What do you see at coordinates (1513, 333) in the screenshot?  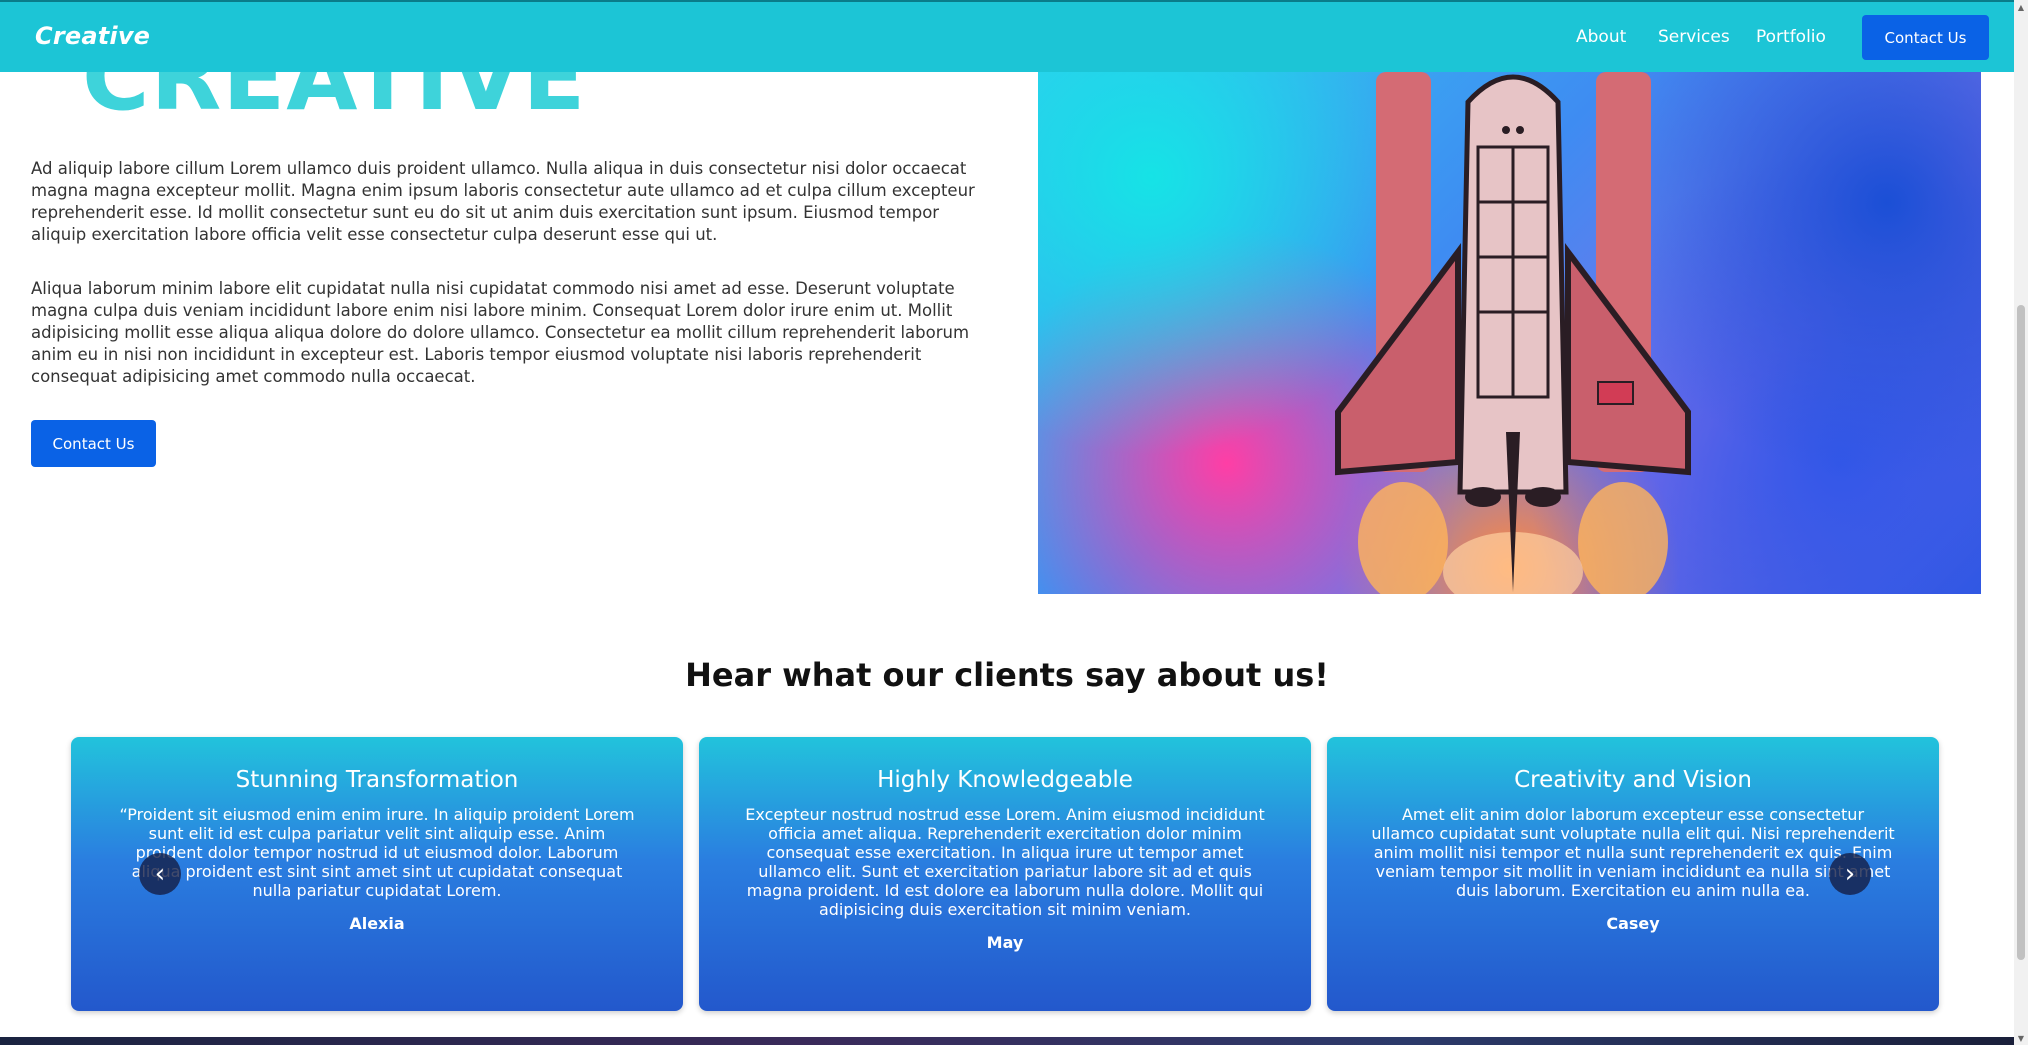 I see `space-shuttle-illustration` at bounding box center [1513, 333].